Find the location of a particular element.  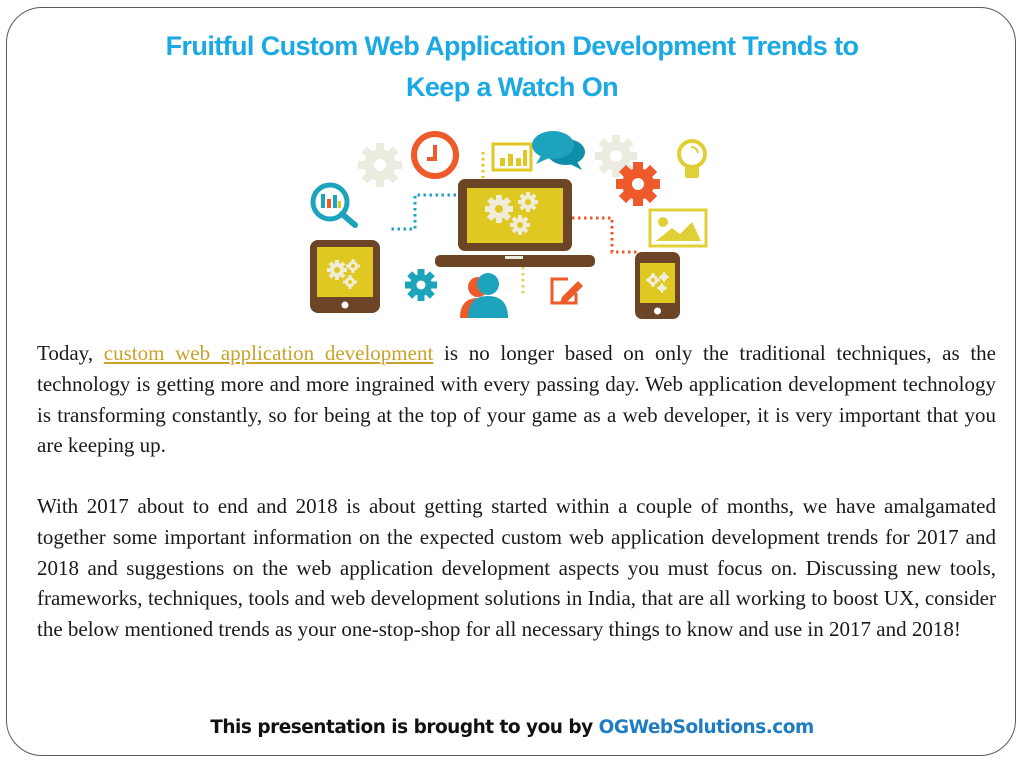

edit-icon is located at coordinates (566, 291).